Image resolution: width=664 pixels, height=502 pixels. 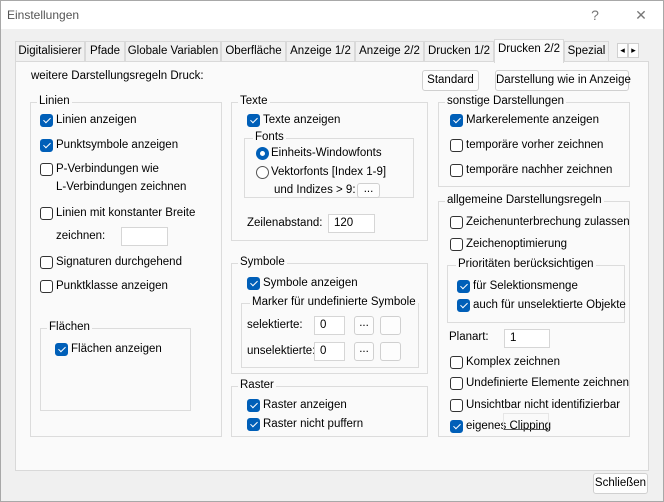 I want to click on raster-title: Raster, so click(x=257, y=385).